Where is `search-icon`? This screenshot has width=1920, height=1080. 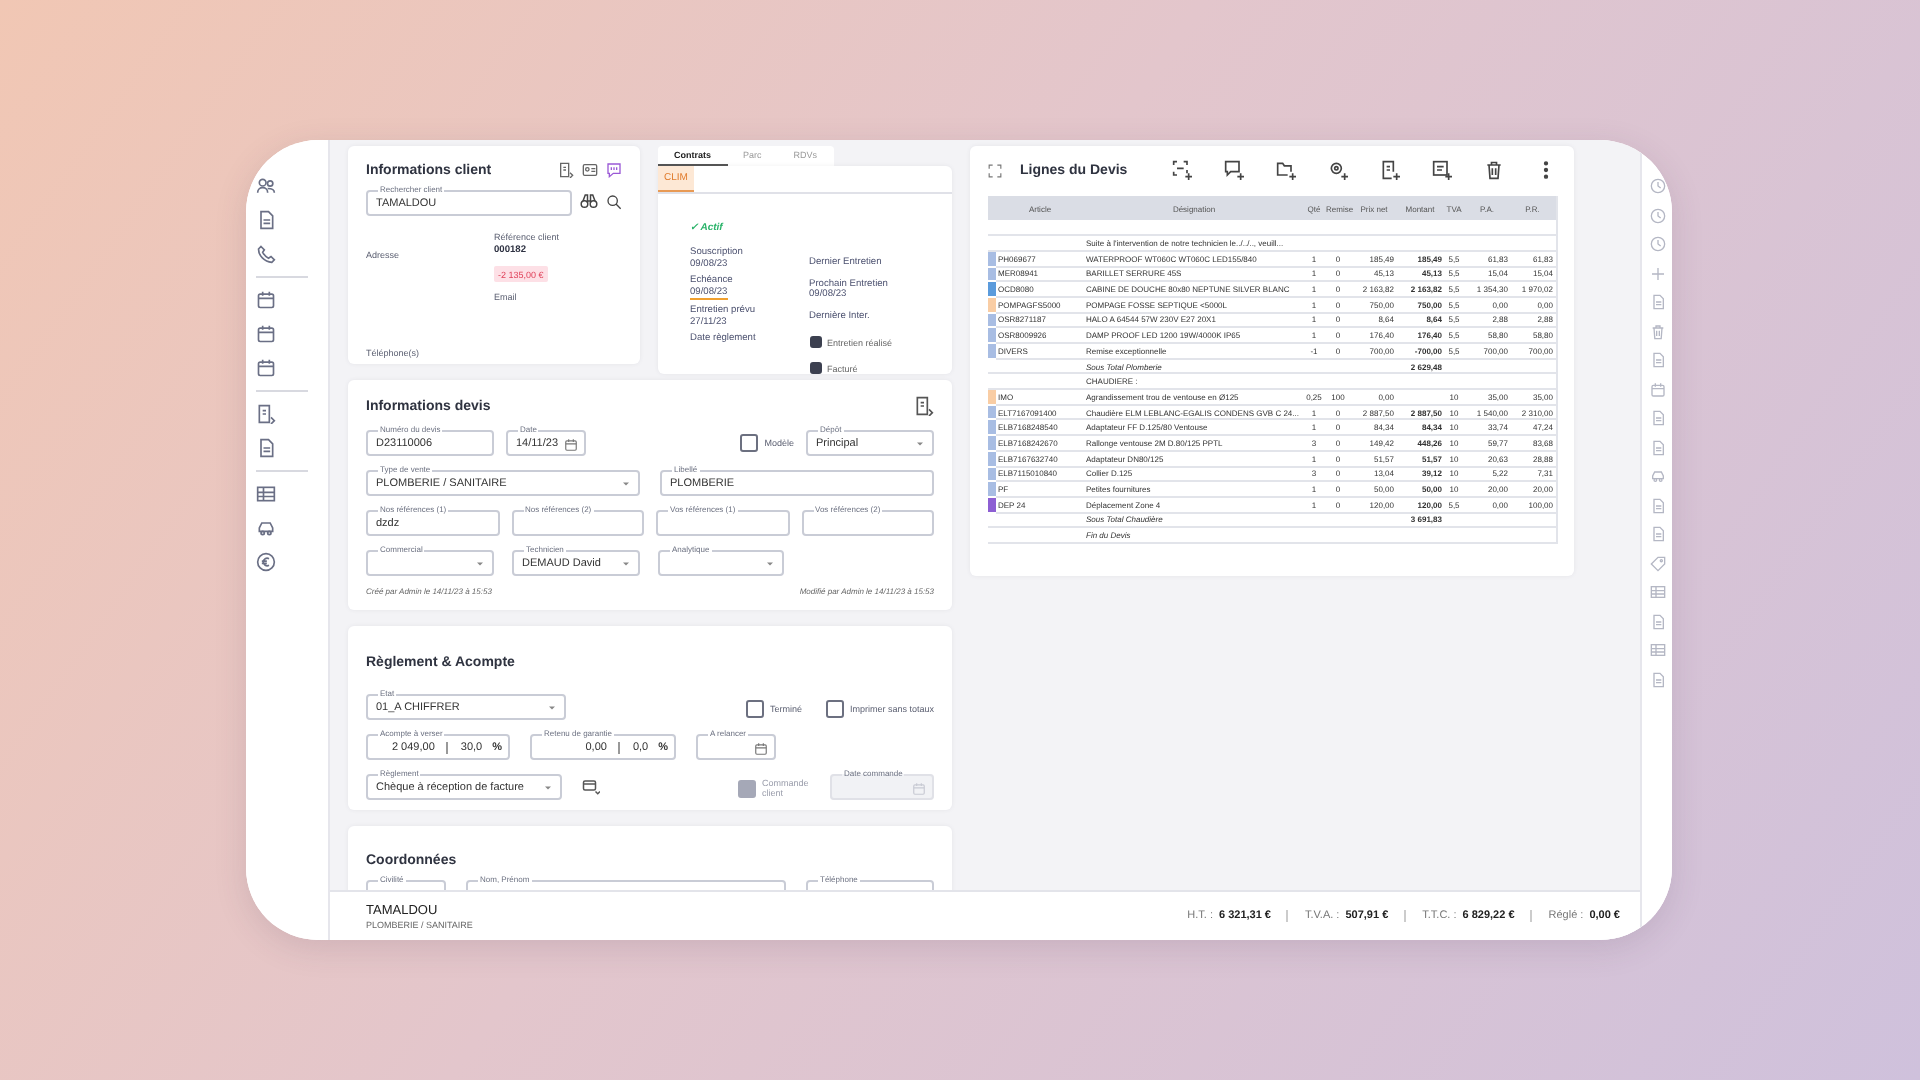
search-icon is located at coordinates (614, 201).